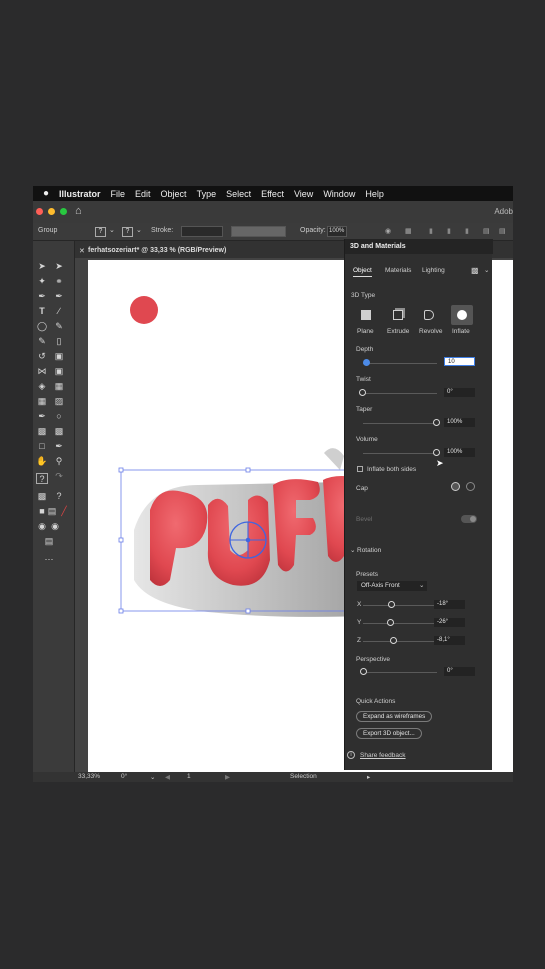 This screenshot has width=545, height=969. I want to click on red-circle-swatch, so click(144, 310).